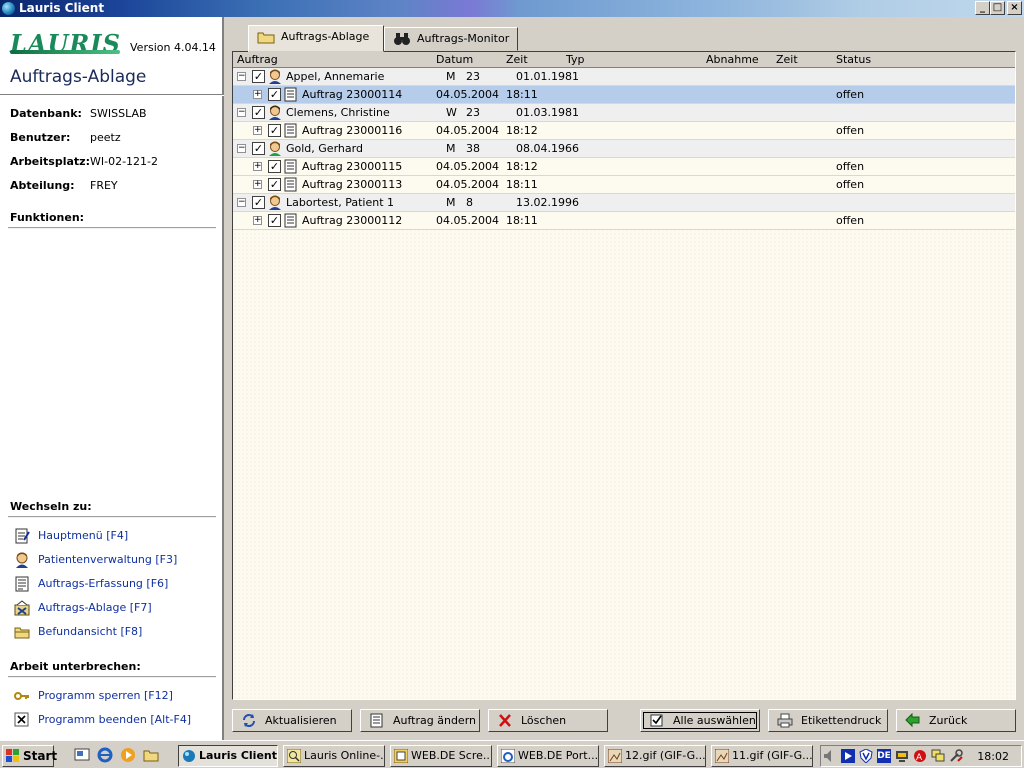  Describe the element at coordinates (71, 536) in the screenshot. I see `nav-link-main-menu: Hauptmenü [F4]` at that location.